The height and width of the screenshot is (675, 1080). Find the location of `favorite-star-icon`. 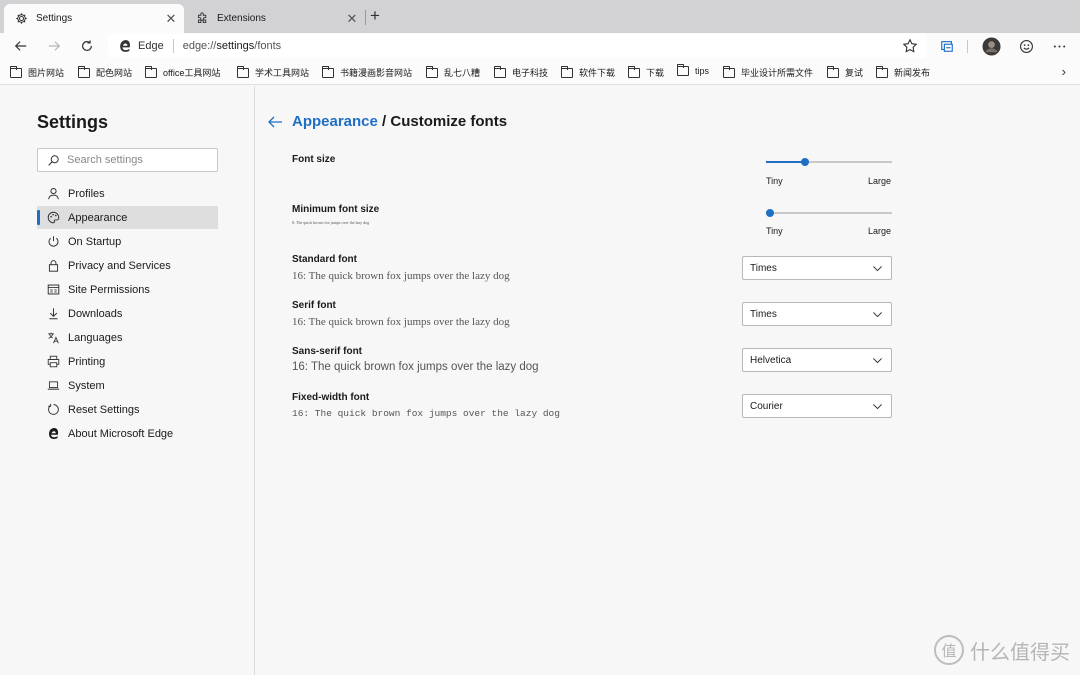

favorite-star-icon is located at coordinates (910, 46).